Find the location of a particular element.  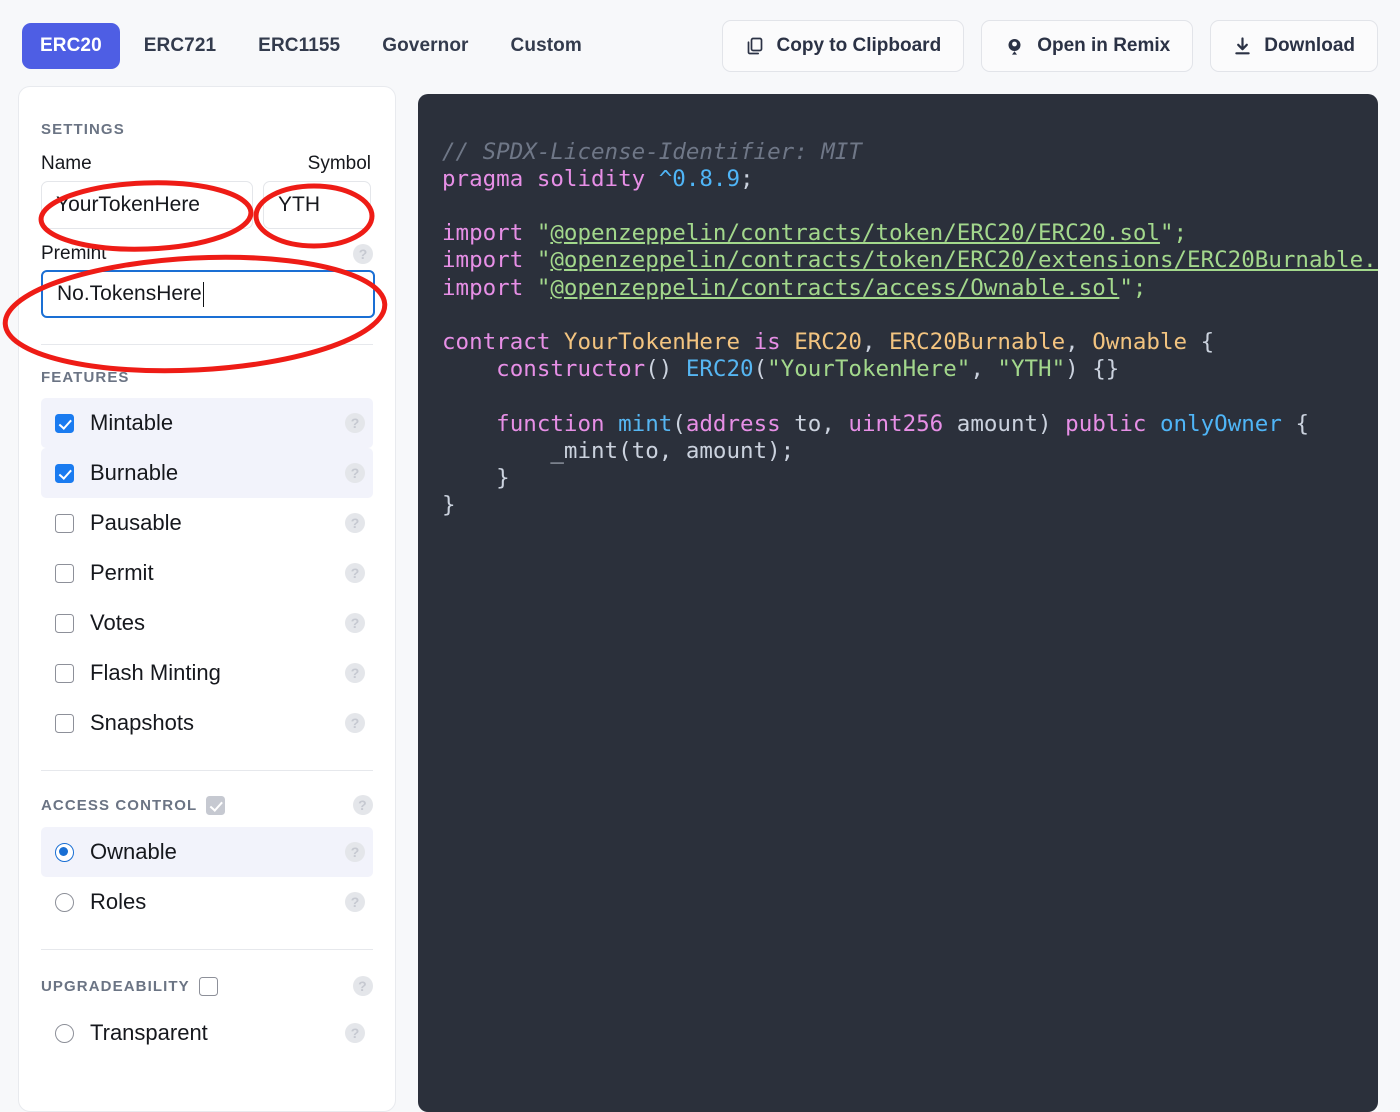

permit-checkbox is located at coordinates (64, 573).